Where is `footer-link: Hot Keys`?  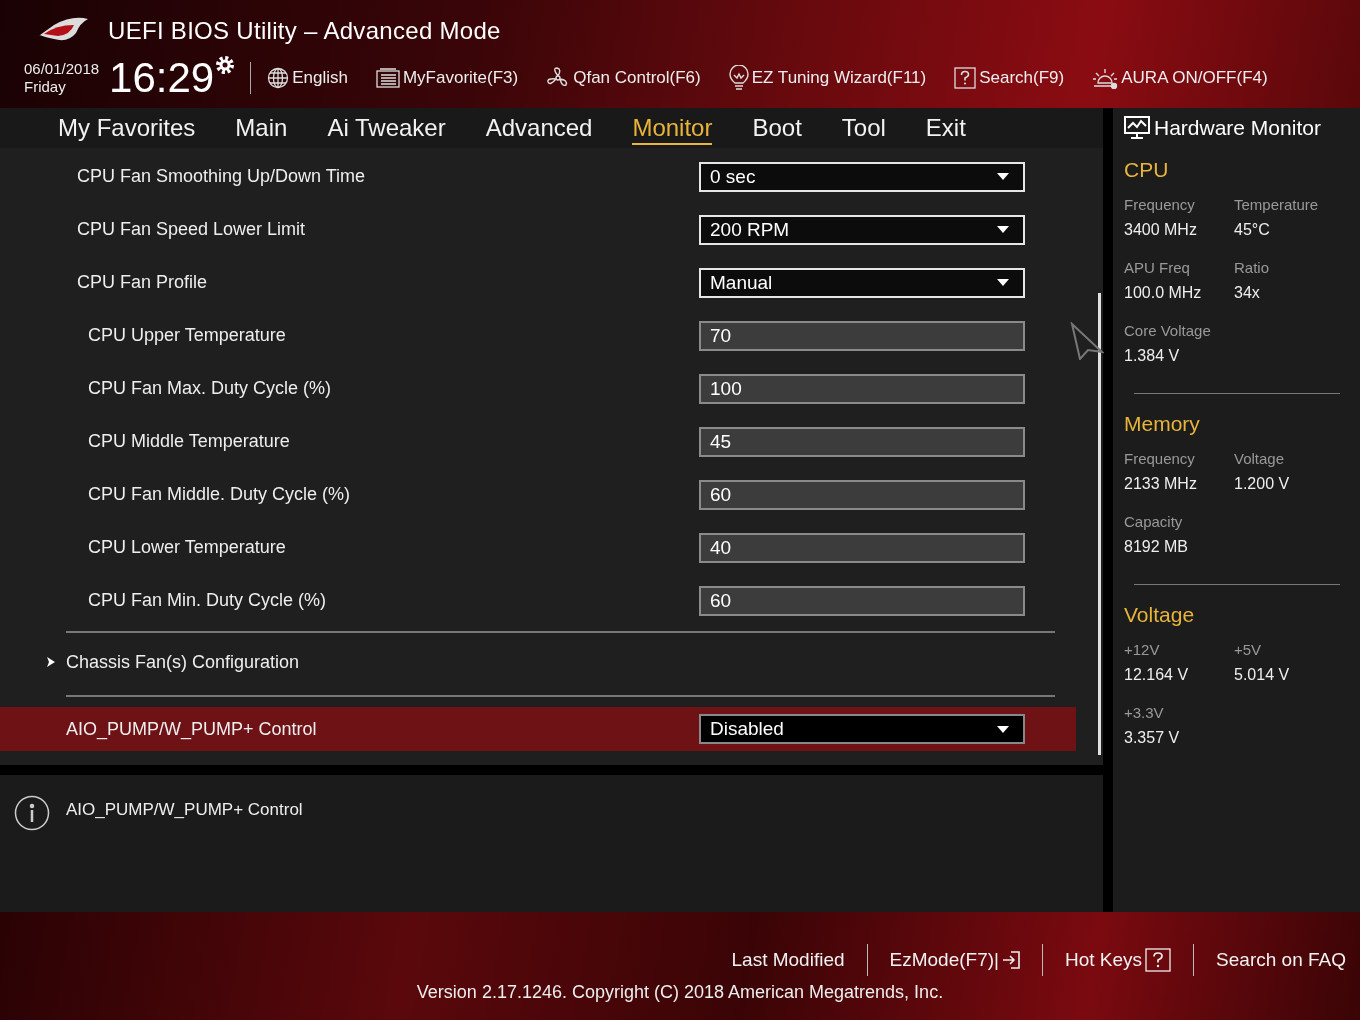
footer-link: Hot Keys is located at coordinates (1118, 960).